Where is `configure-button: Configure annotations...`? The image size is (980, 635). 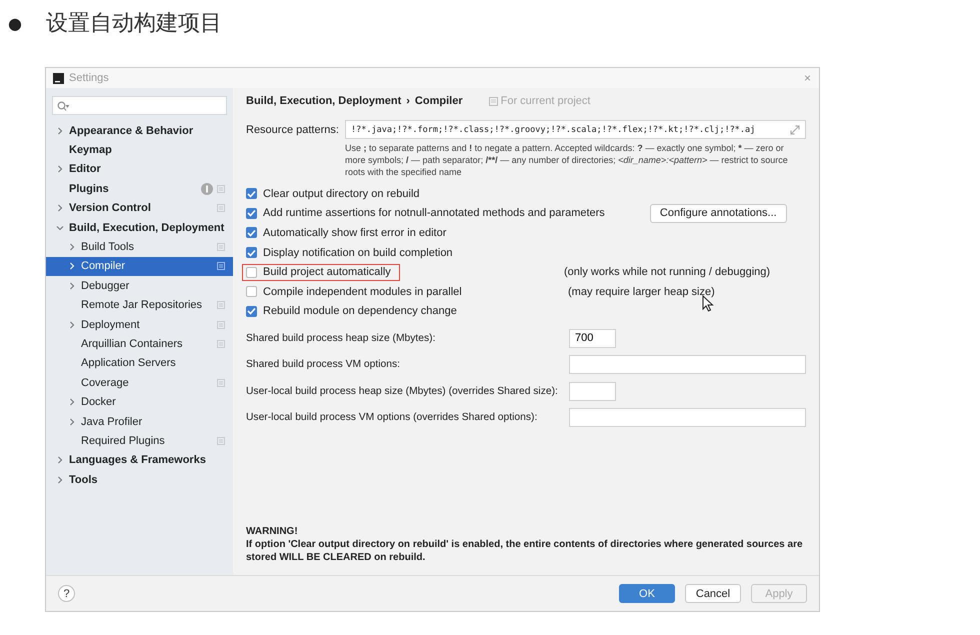 configure-button: Configure annotations... is located at coordinates (718, 213).